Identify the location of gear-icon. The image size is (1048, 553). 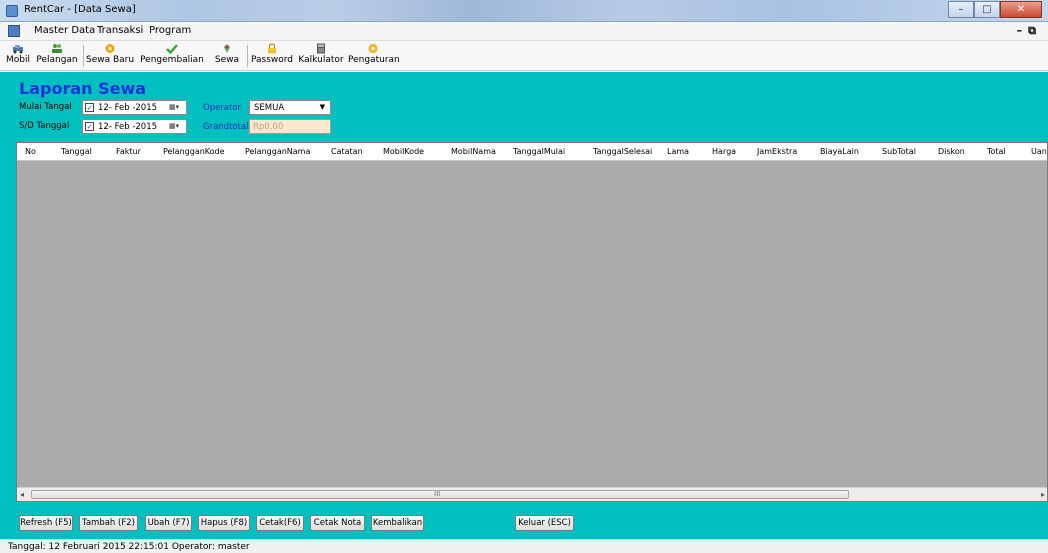
(373, 48).